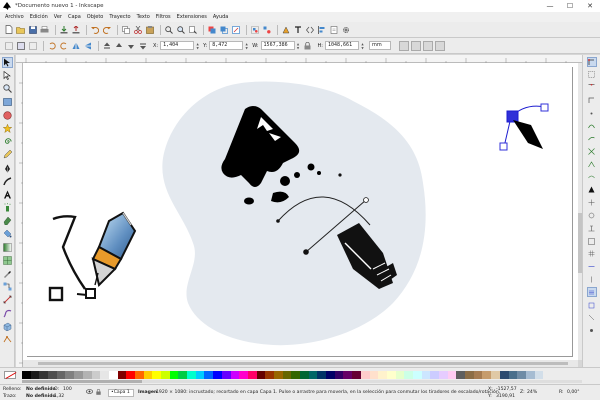 This screenshot has width=600, height=400. I want to click on connector-icon, so click(7, 286).